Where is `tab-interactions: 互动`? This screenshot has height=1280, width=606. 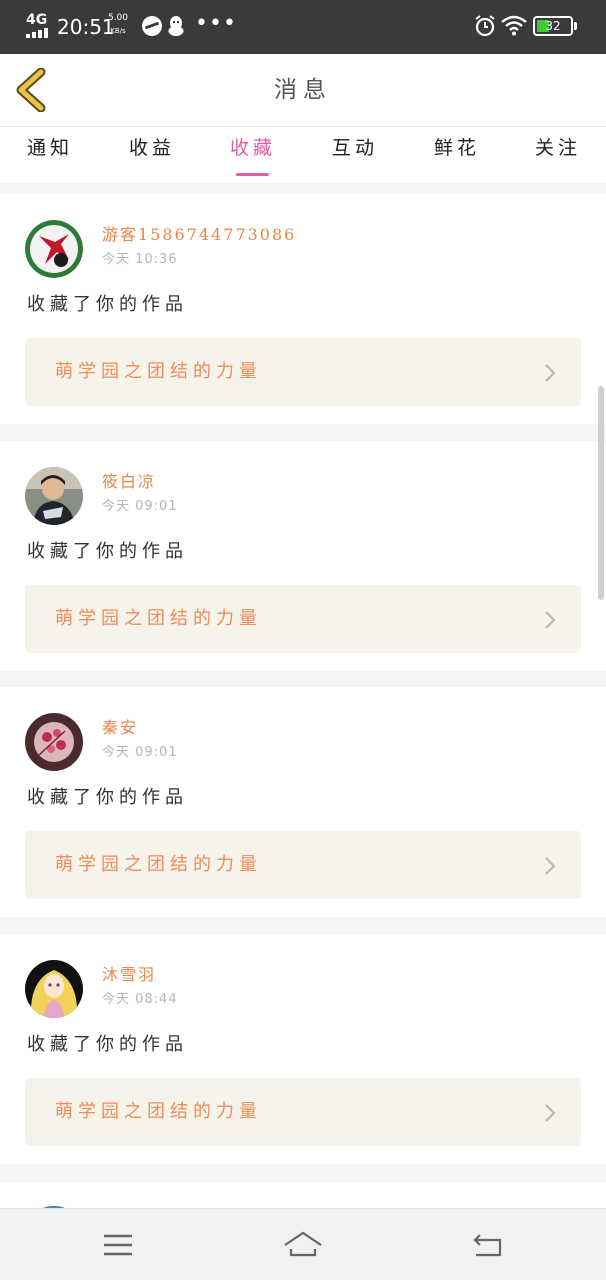 tab-interactions: 互动 is located at coordinates (355, 155).